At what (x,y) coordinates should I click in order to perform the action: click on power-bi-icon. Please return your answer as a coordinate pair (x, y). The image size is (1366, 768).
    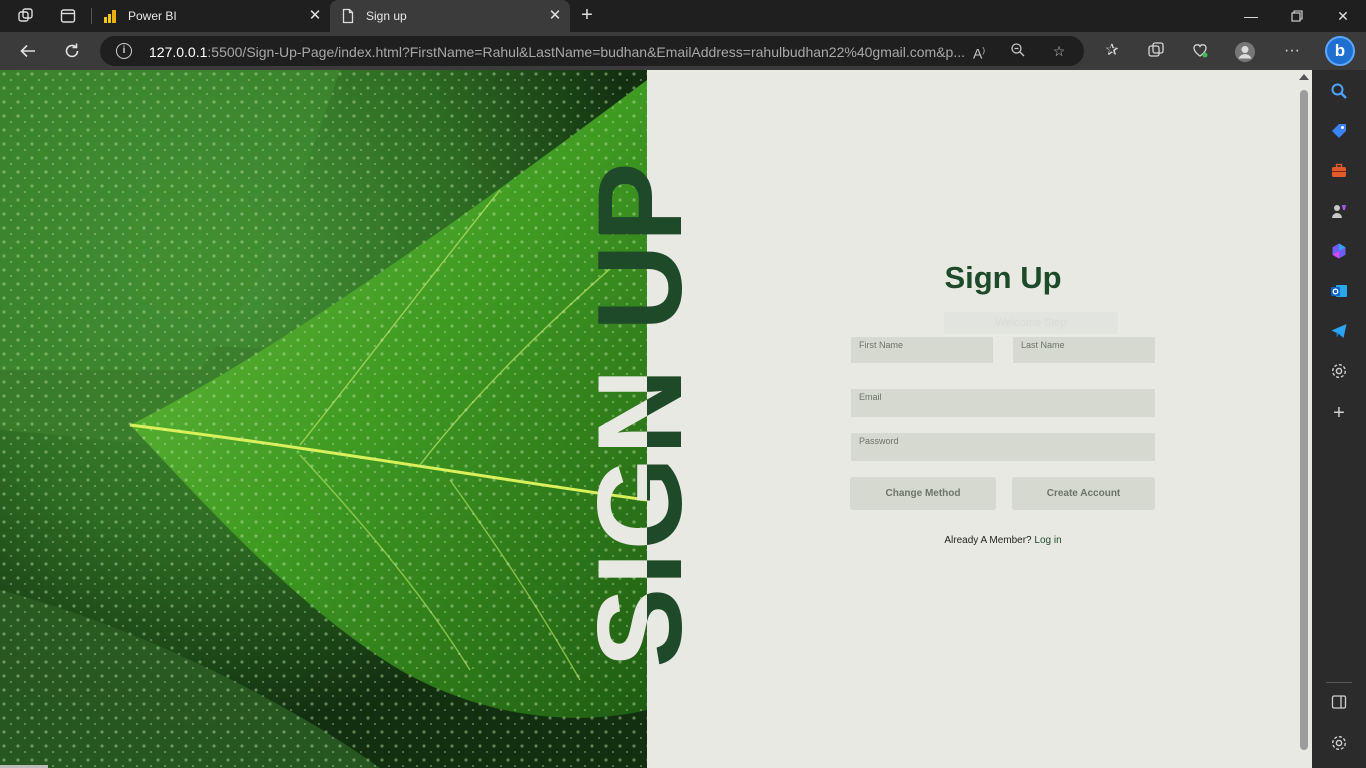
    Looking at the image, I should click on (110, 16).